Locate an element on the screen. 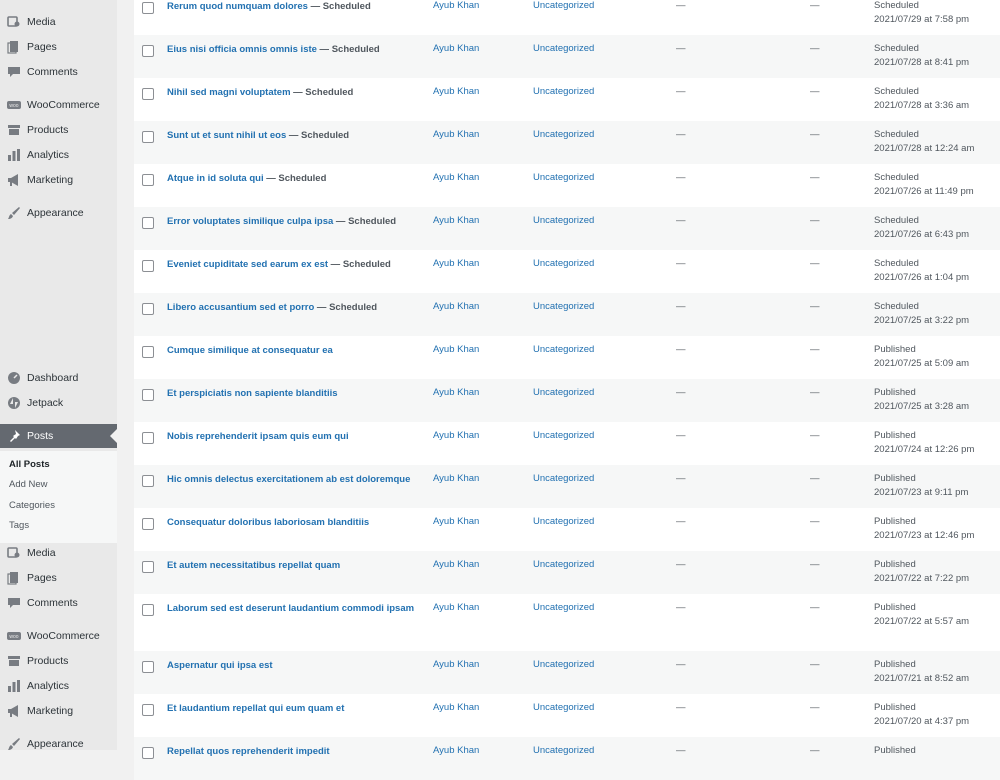 This screenshot has width=1000, height=780. sidebar-item-posts: Posts is located at coordinates (58, 436).